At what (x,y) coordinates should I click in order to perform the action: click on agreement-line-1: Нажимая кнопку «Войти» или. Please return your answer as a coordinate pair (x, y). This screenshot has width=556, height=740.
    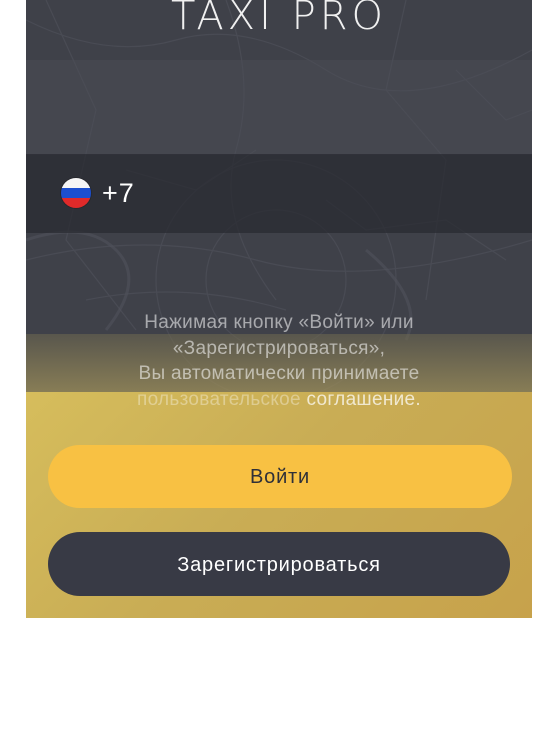
    Looking at the image, I should click on (279, 322).